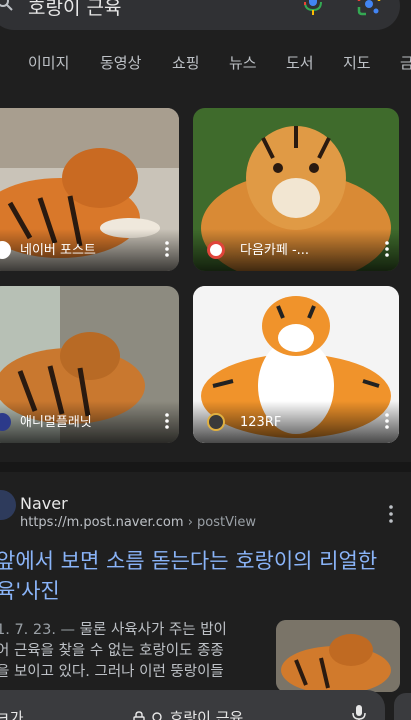 The image size is (411, 720). Describe the element at coordinates (206, 714) in the screenshot. I see `bottom-query-text: 호랑이 근육` at that location.